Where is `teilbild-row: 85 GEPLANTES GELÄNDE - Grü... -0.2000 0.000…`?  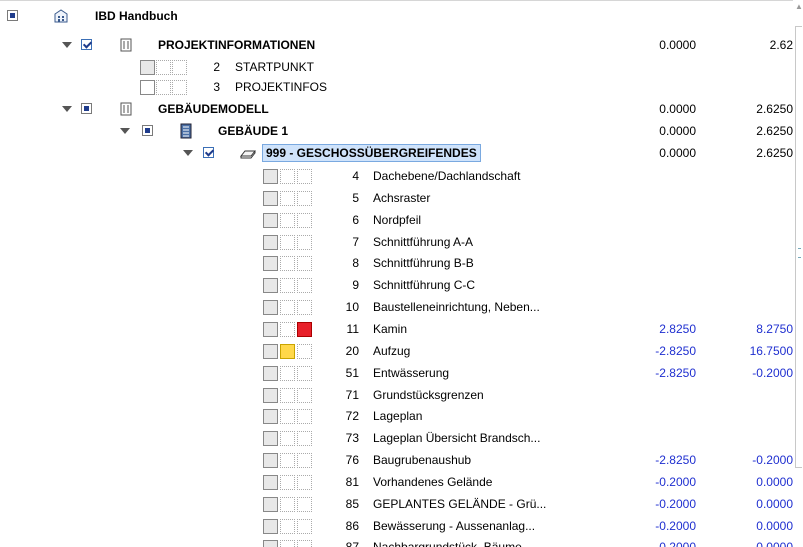 teilbild-row: 85 GEPLANTES GELÄNDE - Grü... -0.2000 0.000… is located at coordinates (401, 504).